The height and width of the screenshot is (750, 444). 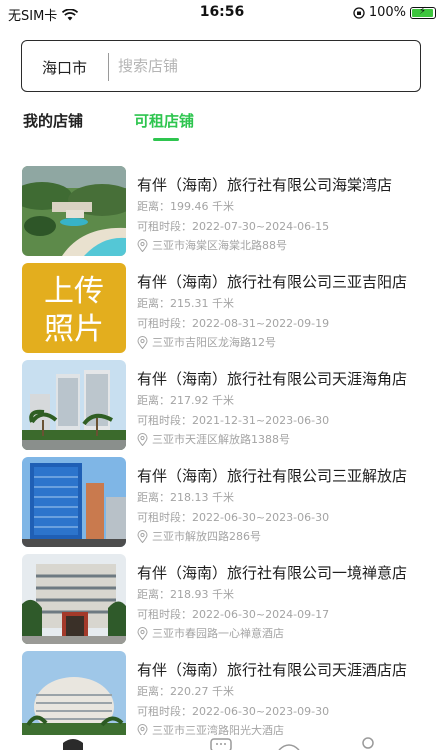 I want to click on shop-distance: 距离：217.92 千米, so click(x=185, y=400).